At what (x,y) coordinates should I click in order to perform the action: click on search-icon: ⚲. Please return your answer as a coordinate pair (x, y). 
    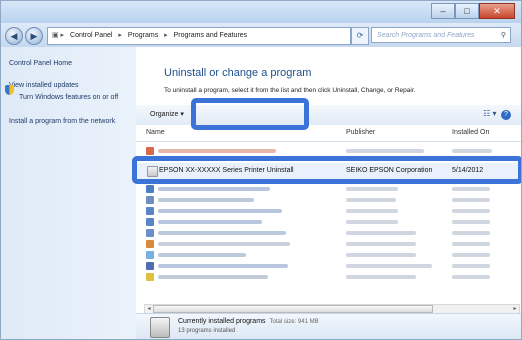
    Looking at the image, I should click on (503, 35).